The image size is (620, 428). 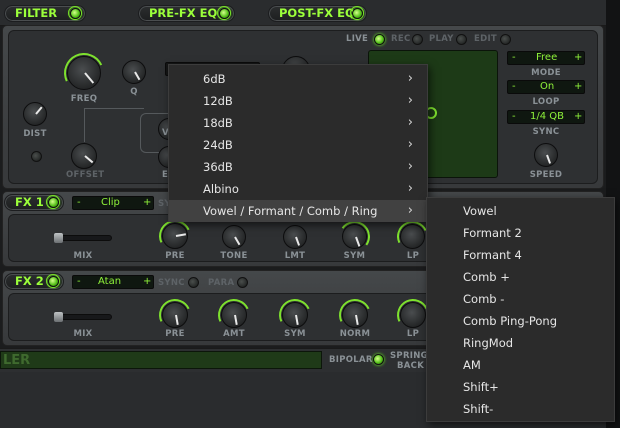 I want to click on menu-item-6db: 6dB ›, so click(x=298, y=79).